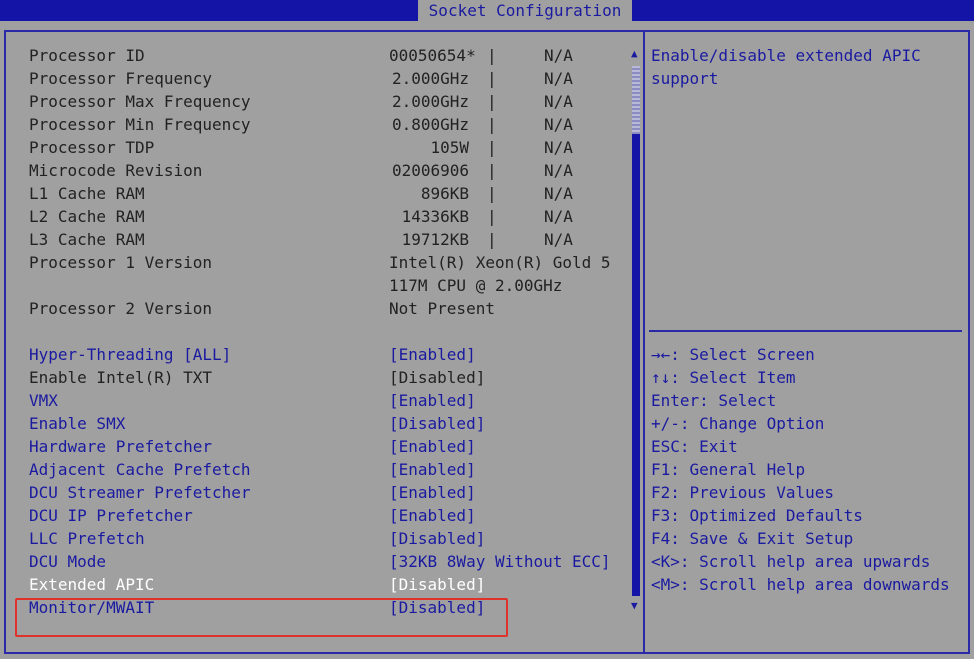 Image resolution: width=974 pixels, height=659 pixels. Describe the element at coordinates (805, 331) in the screenshot. I see `help-divider` at that location.